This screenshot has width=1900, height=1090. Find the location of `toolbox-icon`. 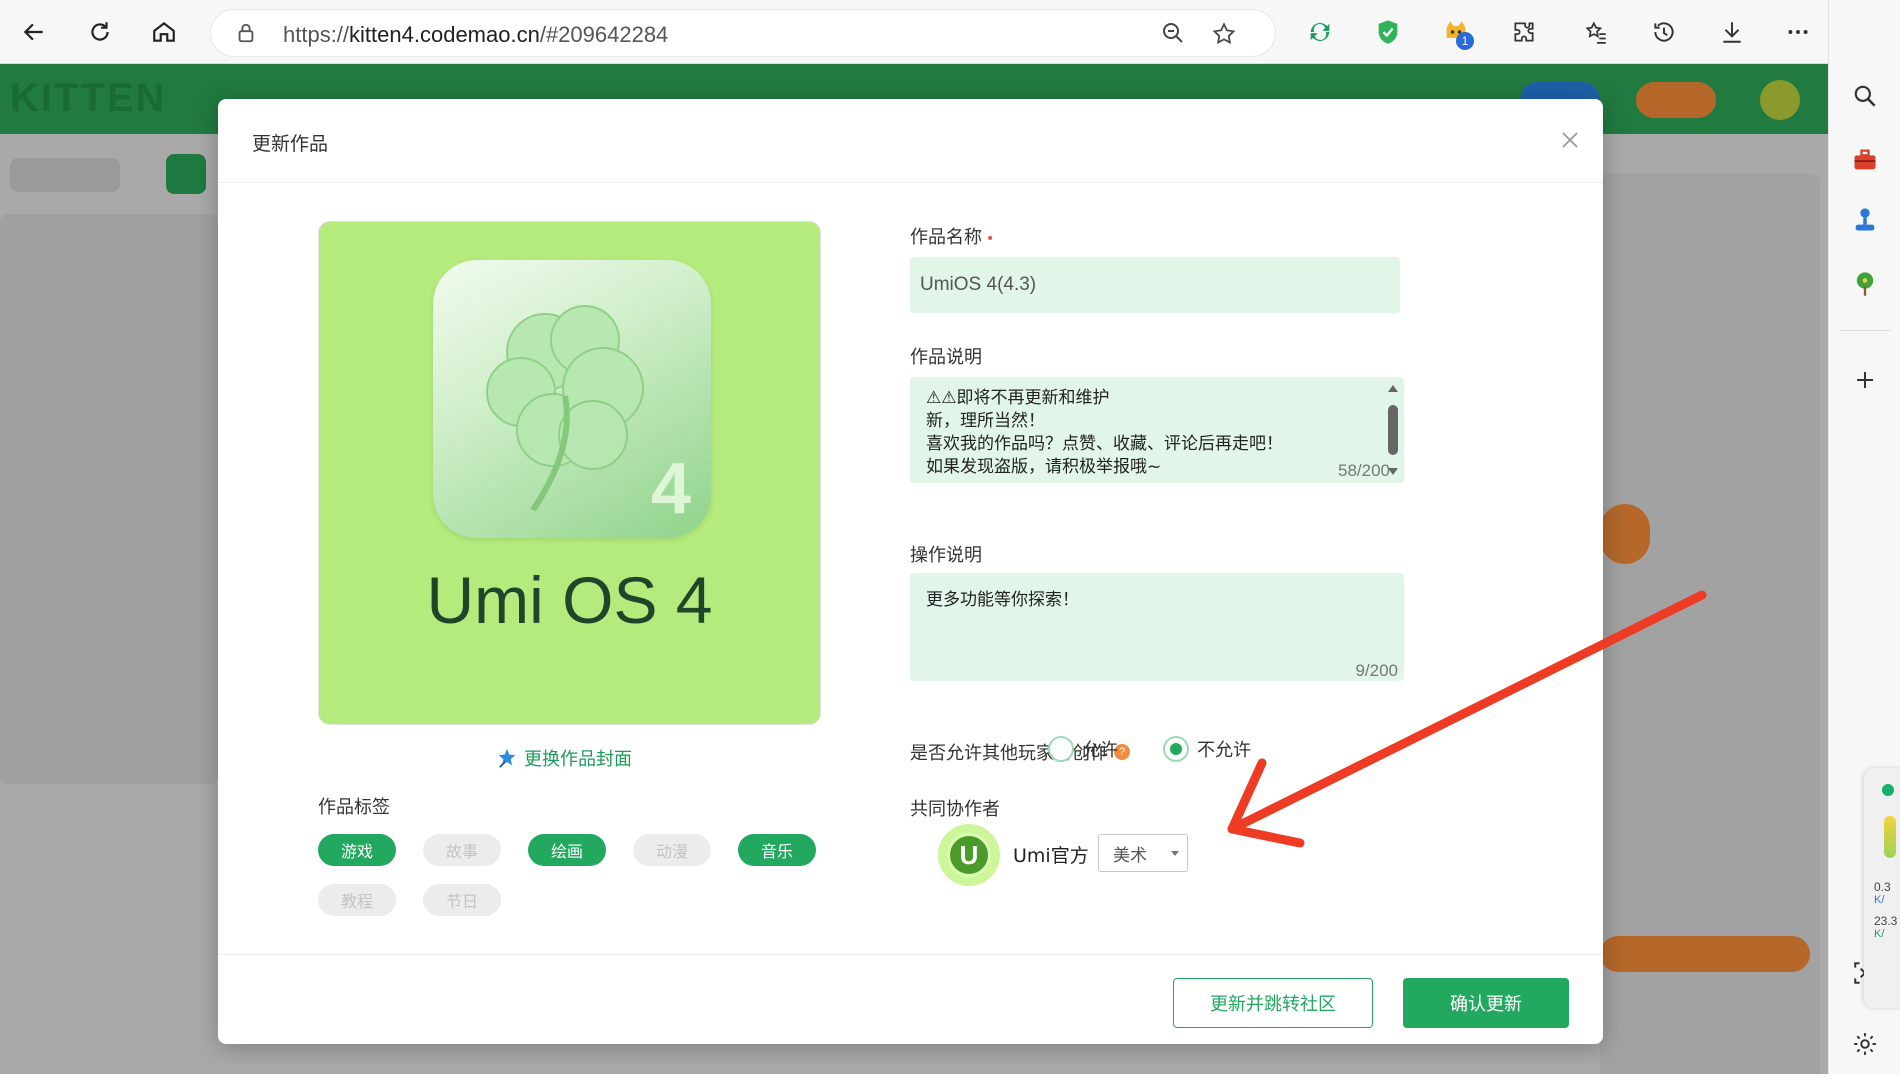

toolbox-icon is located at coordinates (1865, 159).